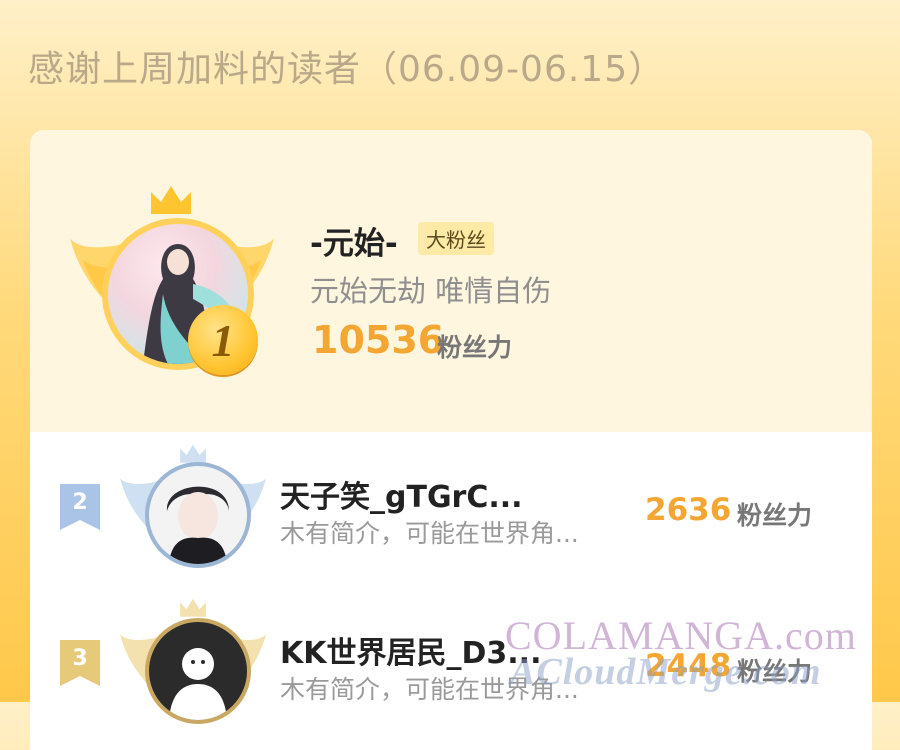 Image resolution: width=900 pixels, height=750 pixels. I want to click on avatar-illustration-icon, so click(197, 525).